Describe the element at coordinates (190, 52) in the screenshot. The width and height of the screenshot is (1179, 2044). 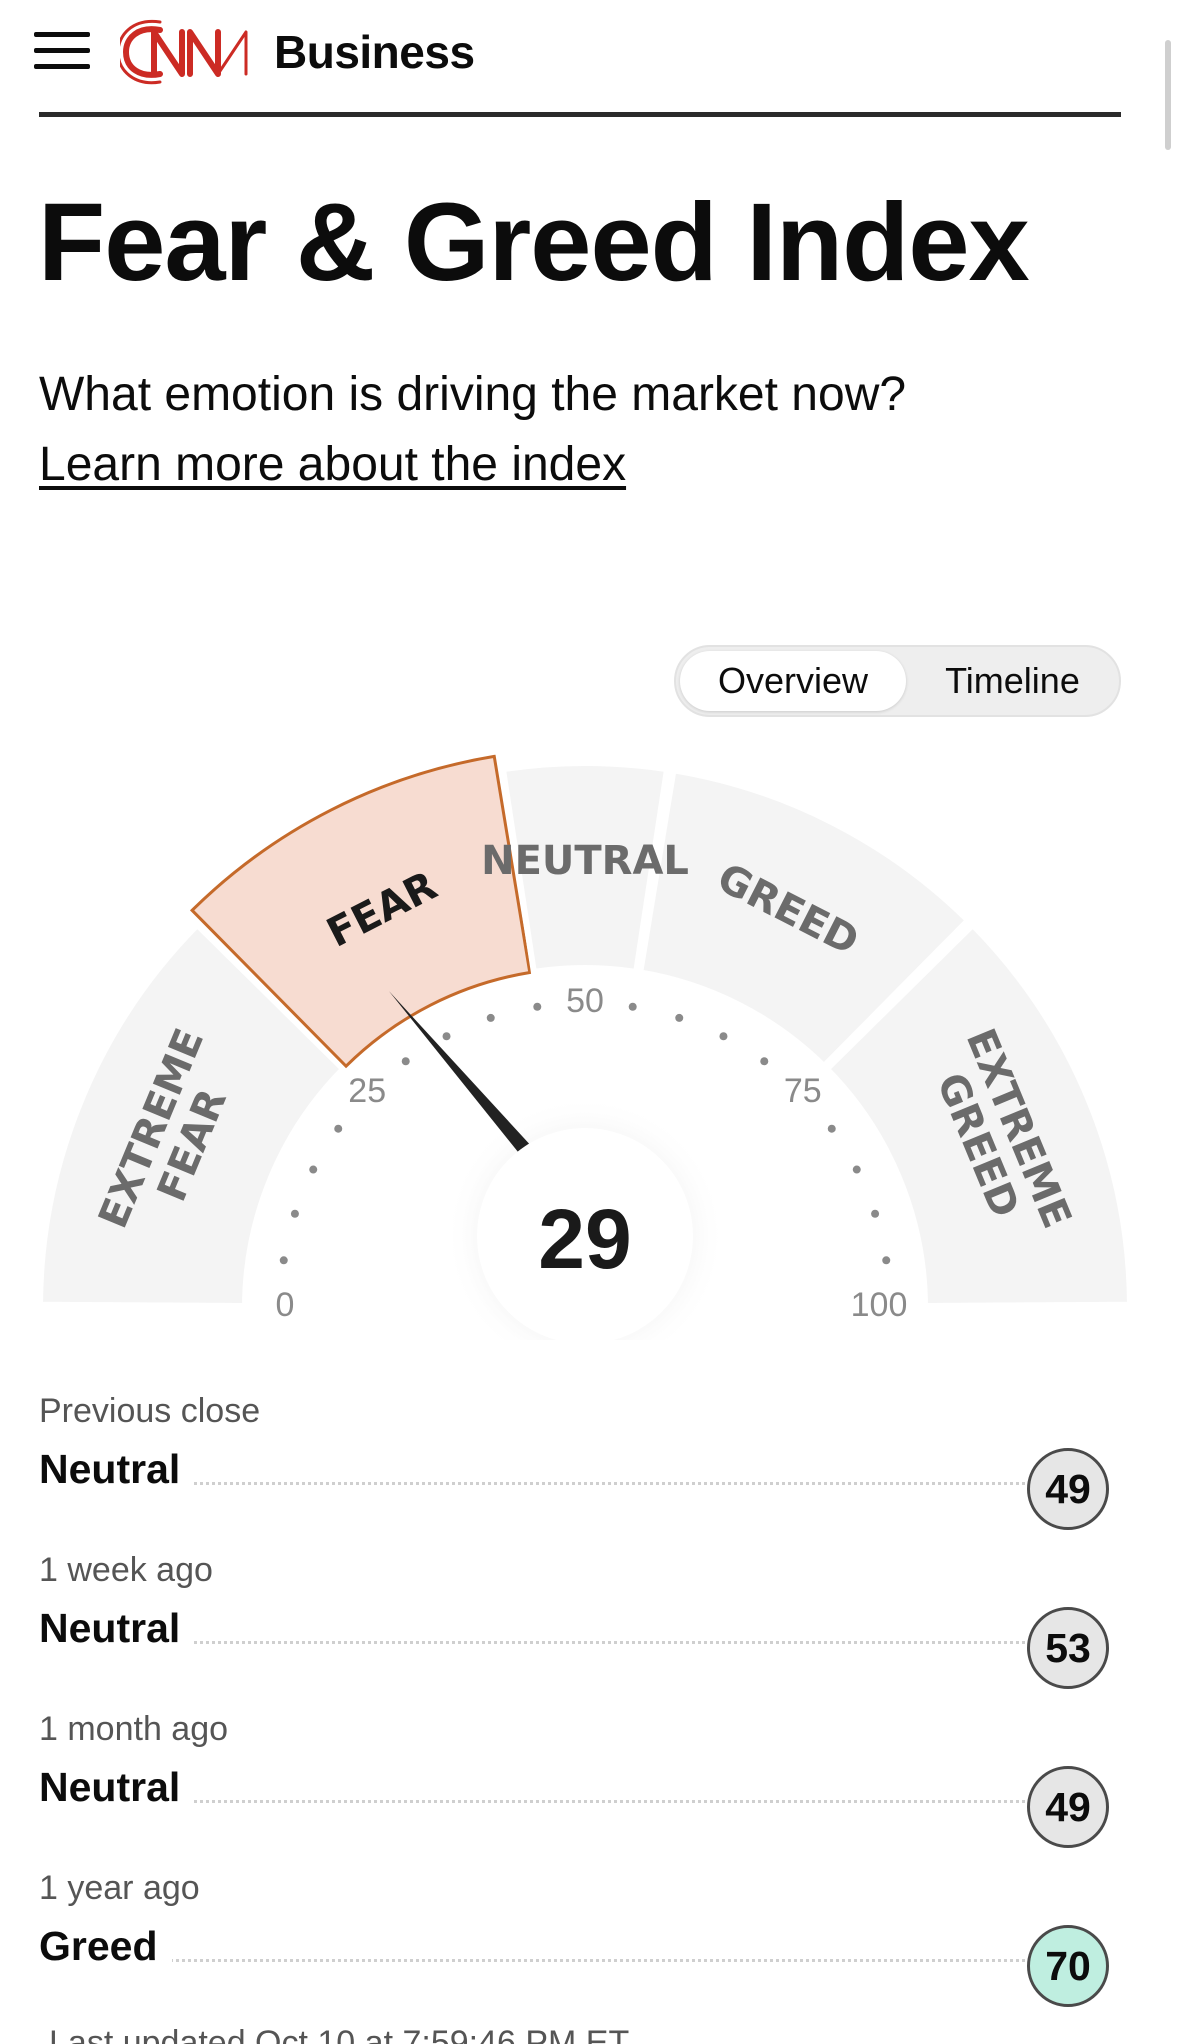
I see `cnn-logo-icon` at that location.